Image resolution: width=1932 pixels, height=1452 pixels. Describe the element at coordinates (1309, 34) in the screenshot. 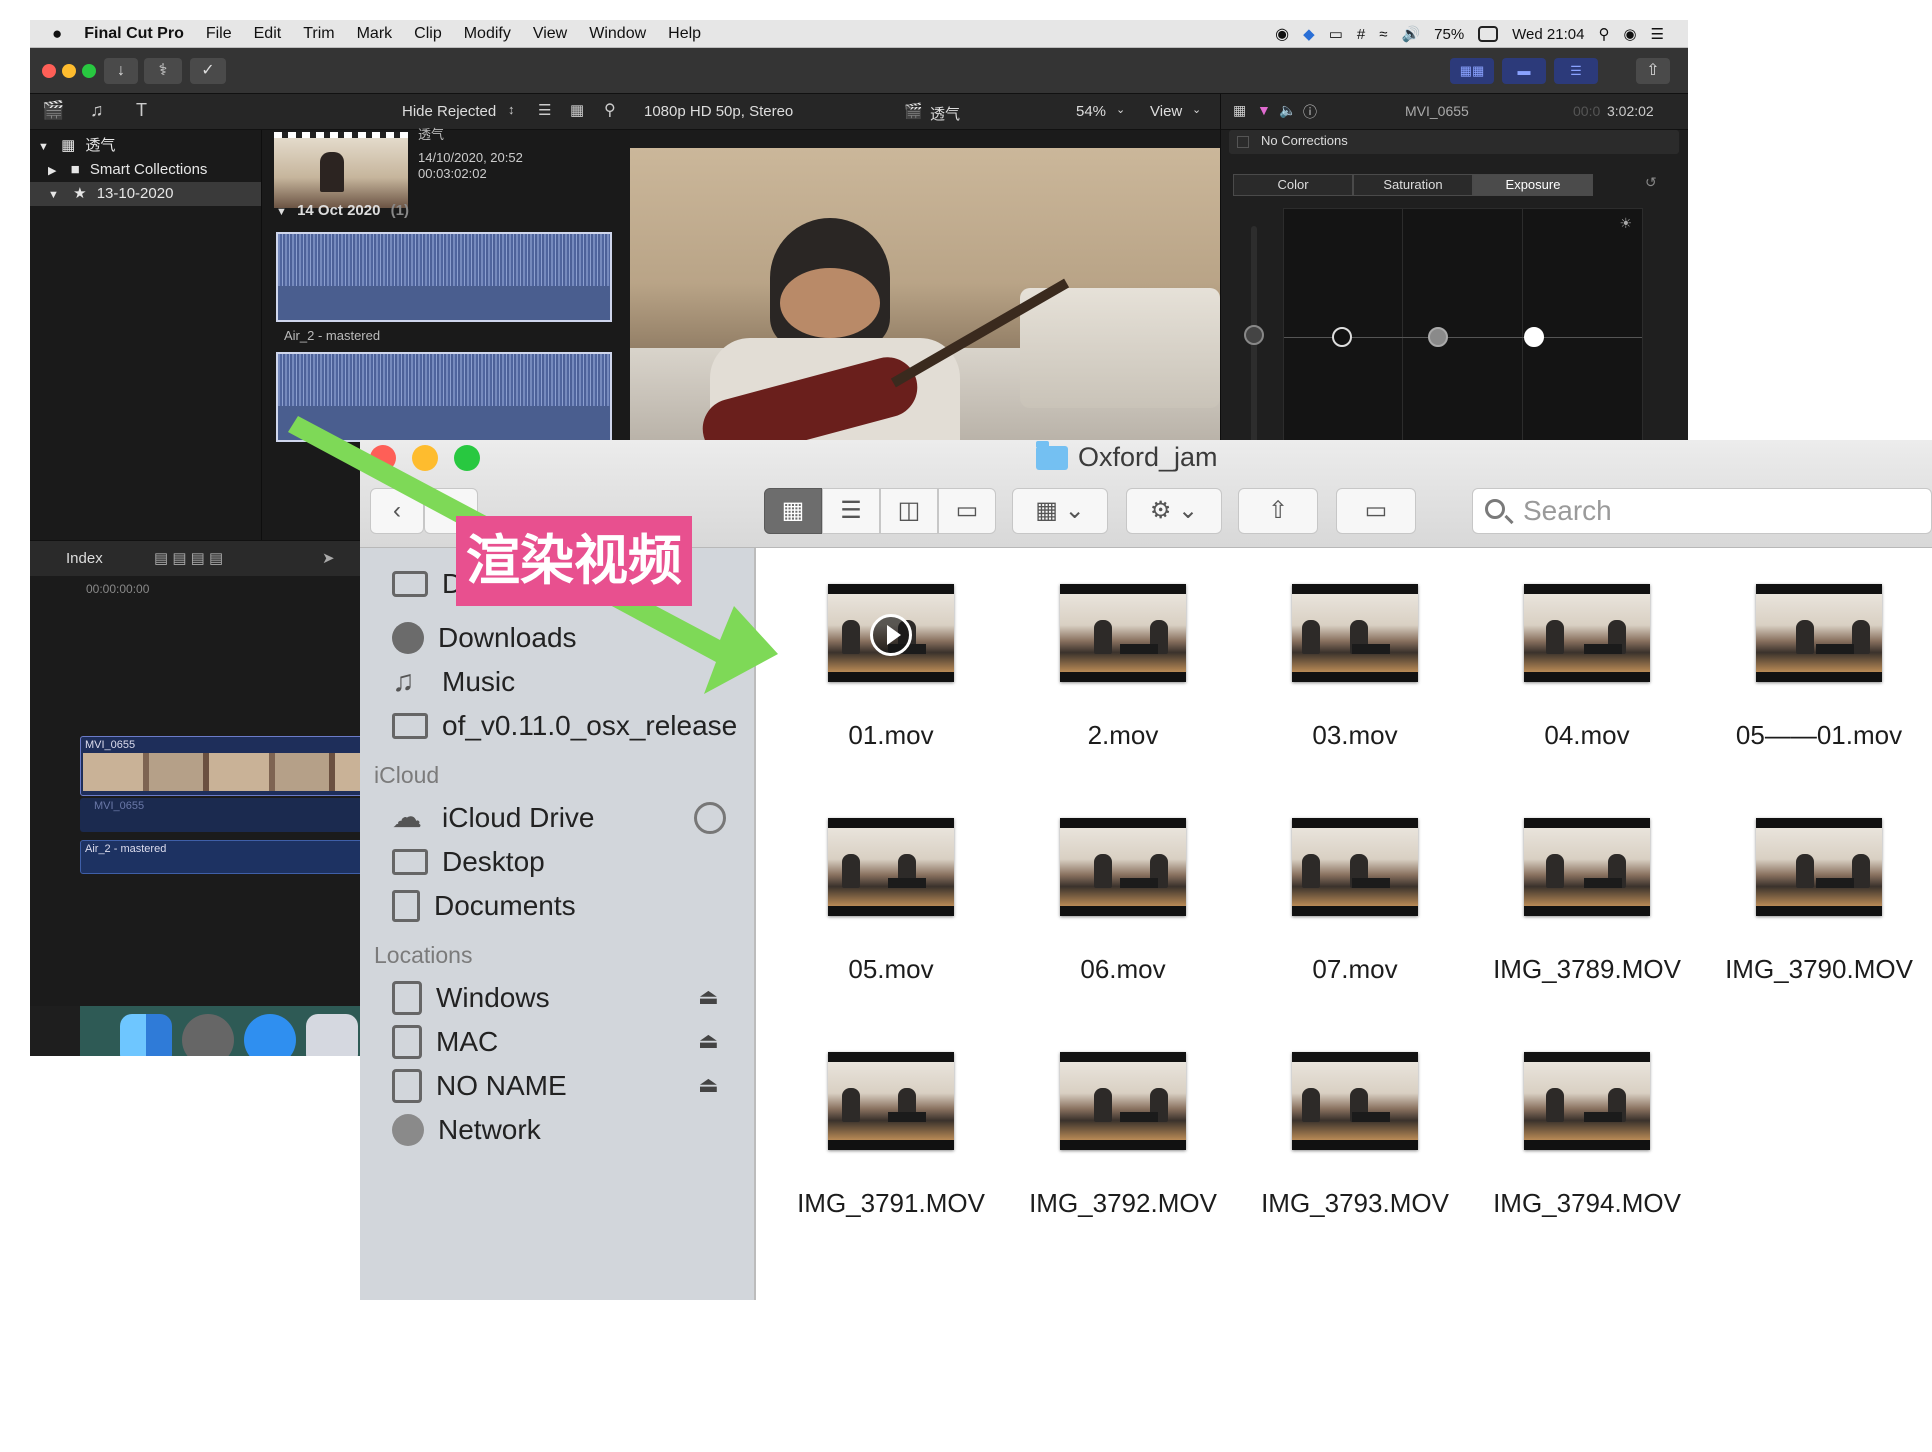

I see `network-diamond-icon: ◆` at that location.